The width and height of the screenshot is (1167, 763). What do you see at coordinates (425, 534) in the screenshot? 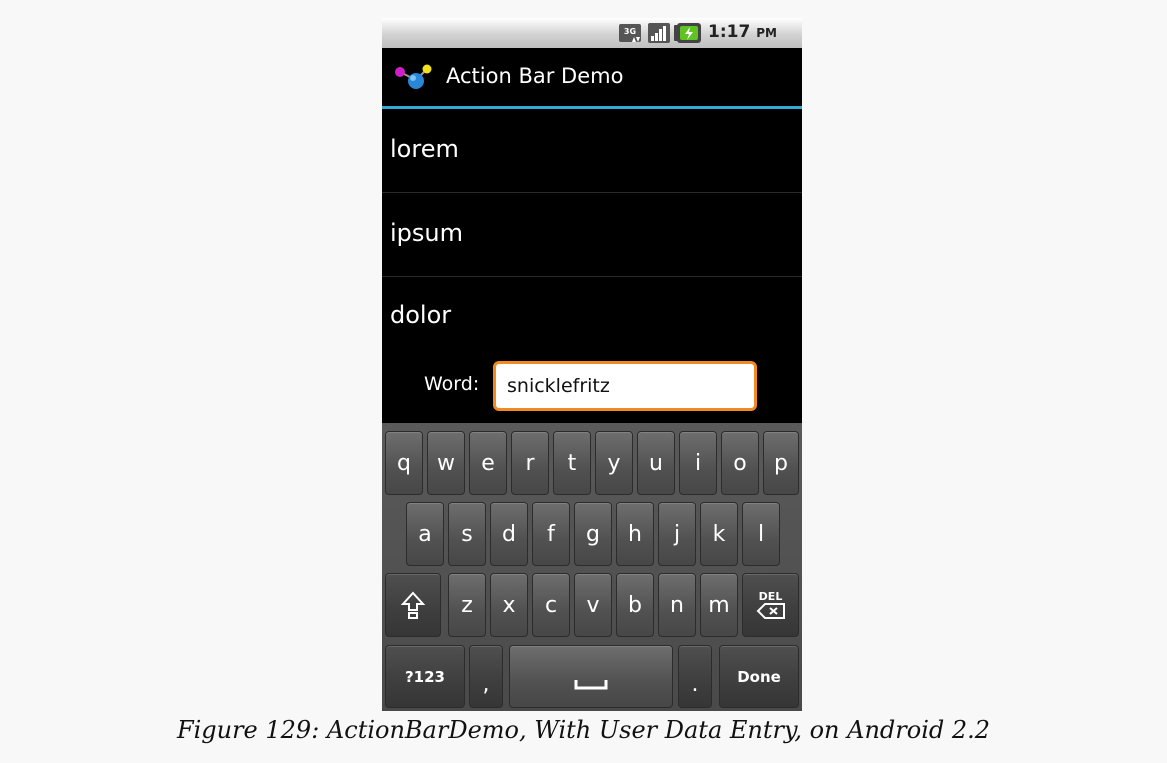
I see `key-a: a` at bounding box center [425, 534].